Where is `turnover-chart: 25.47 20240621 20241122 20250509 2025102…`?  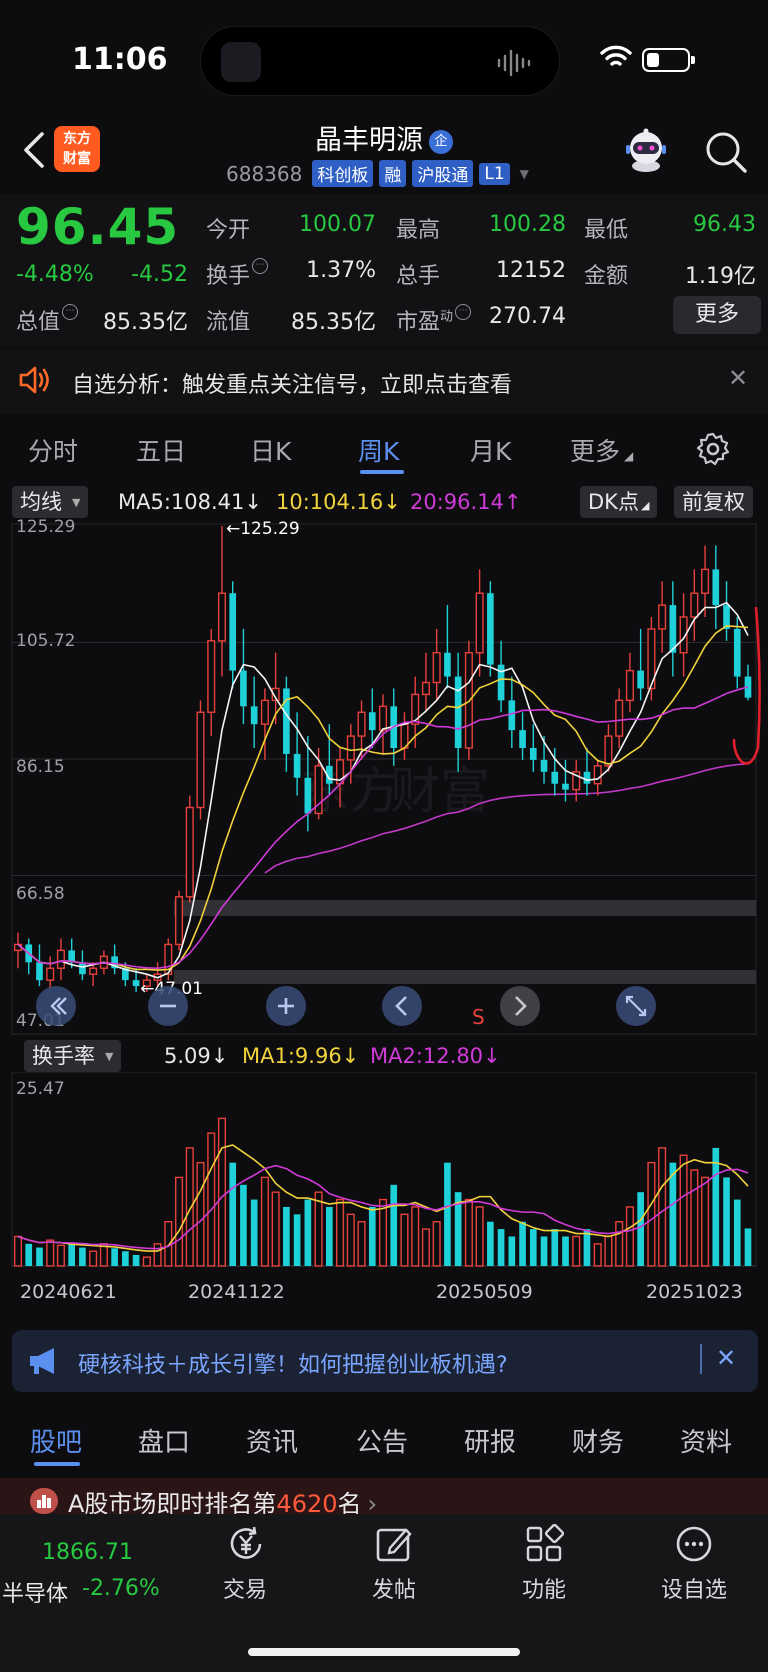 turnover-chart: 25.47 20240621 20241122 20250509 2025102… is located at coordinates (384, 1192).